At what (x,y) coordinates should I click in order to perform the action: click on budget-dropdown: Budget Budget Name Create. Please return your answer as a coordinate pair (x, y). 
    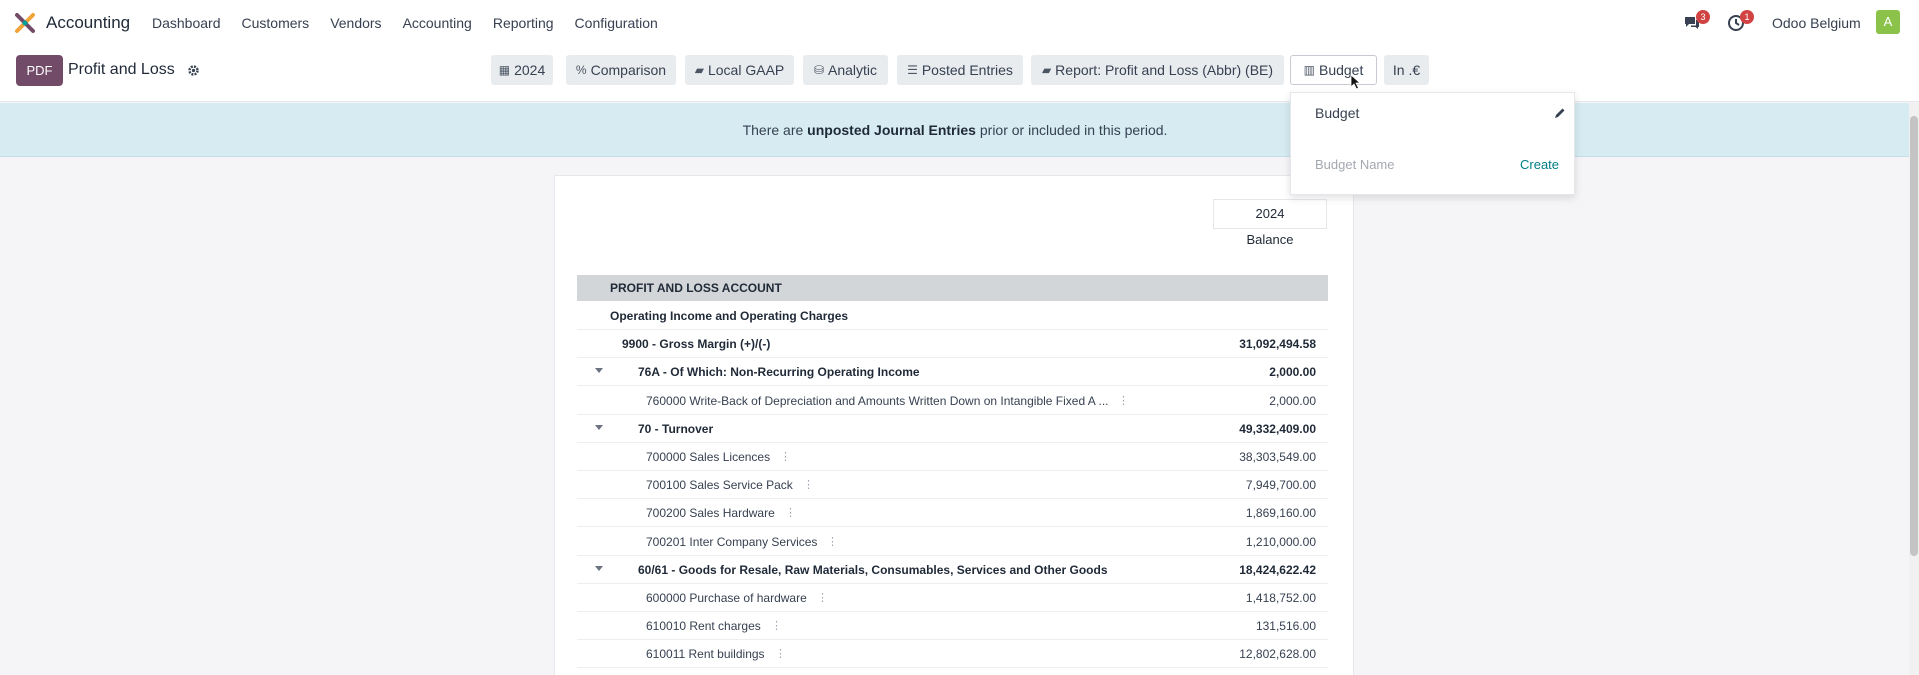
    Looking at the image, I should click on (1432, 143).